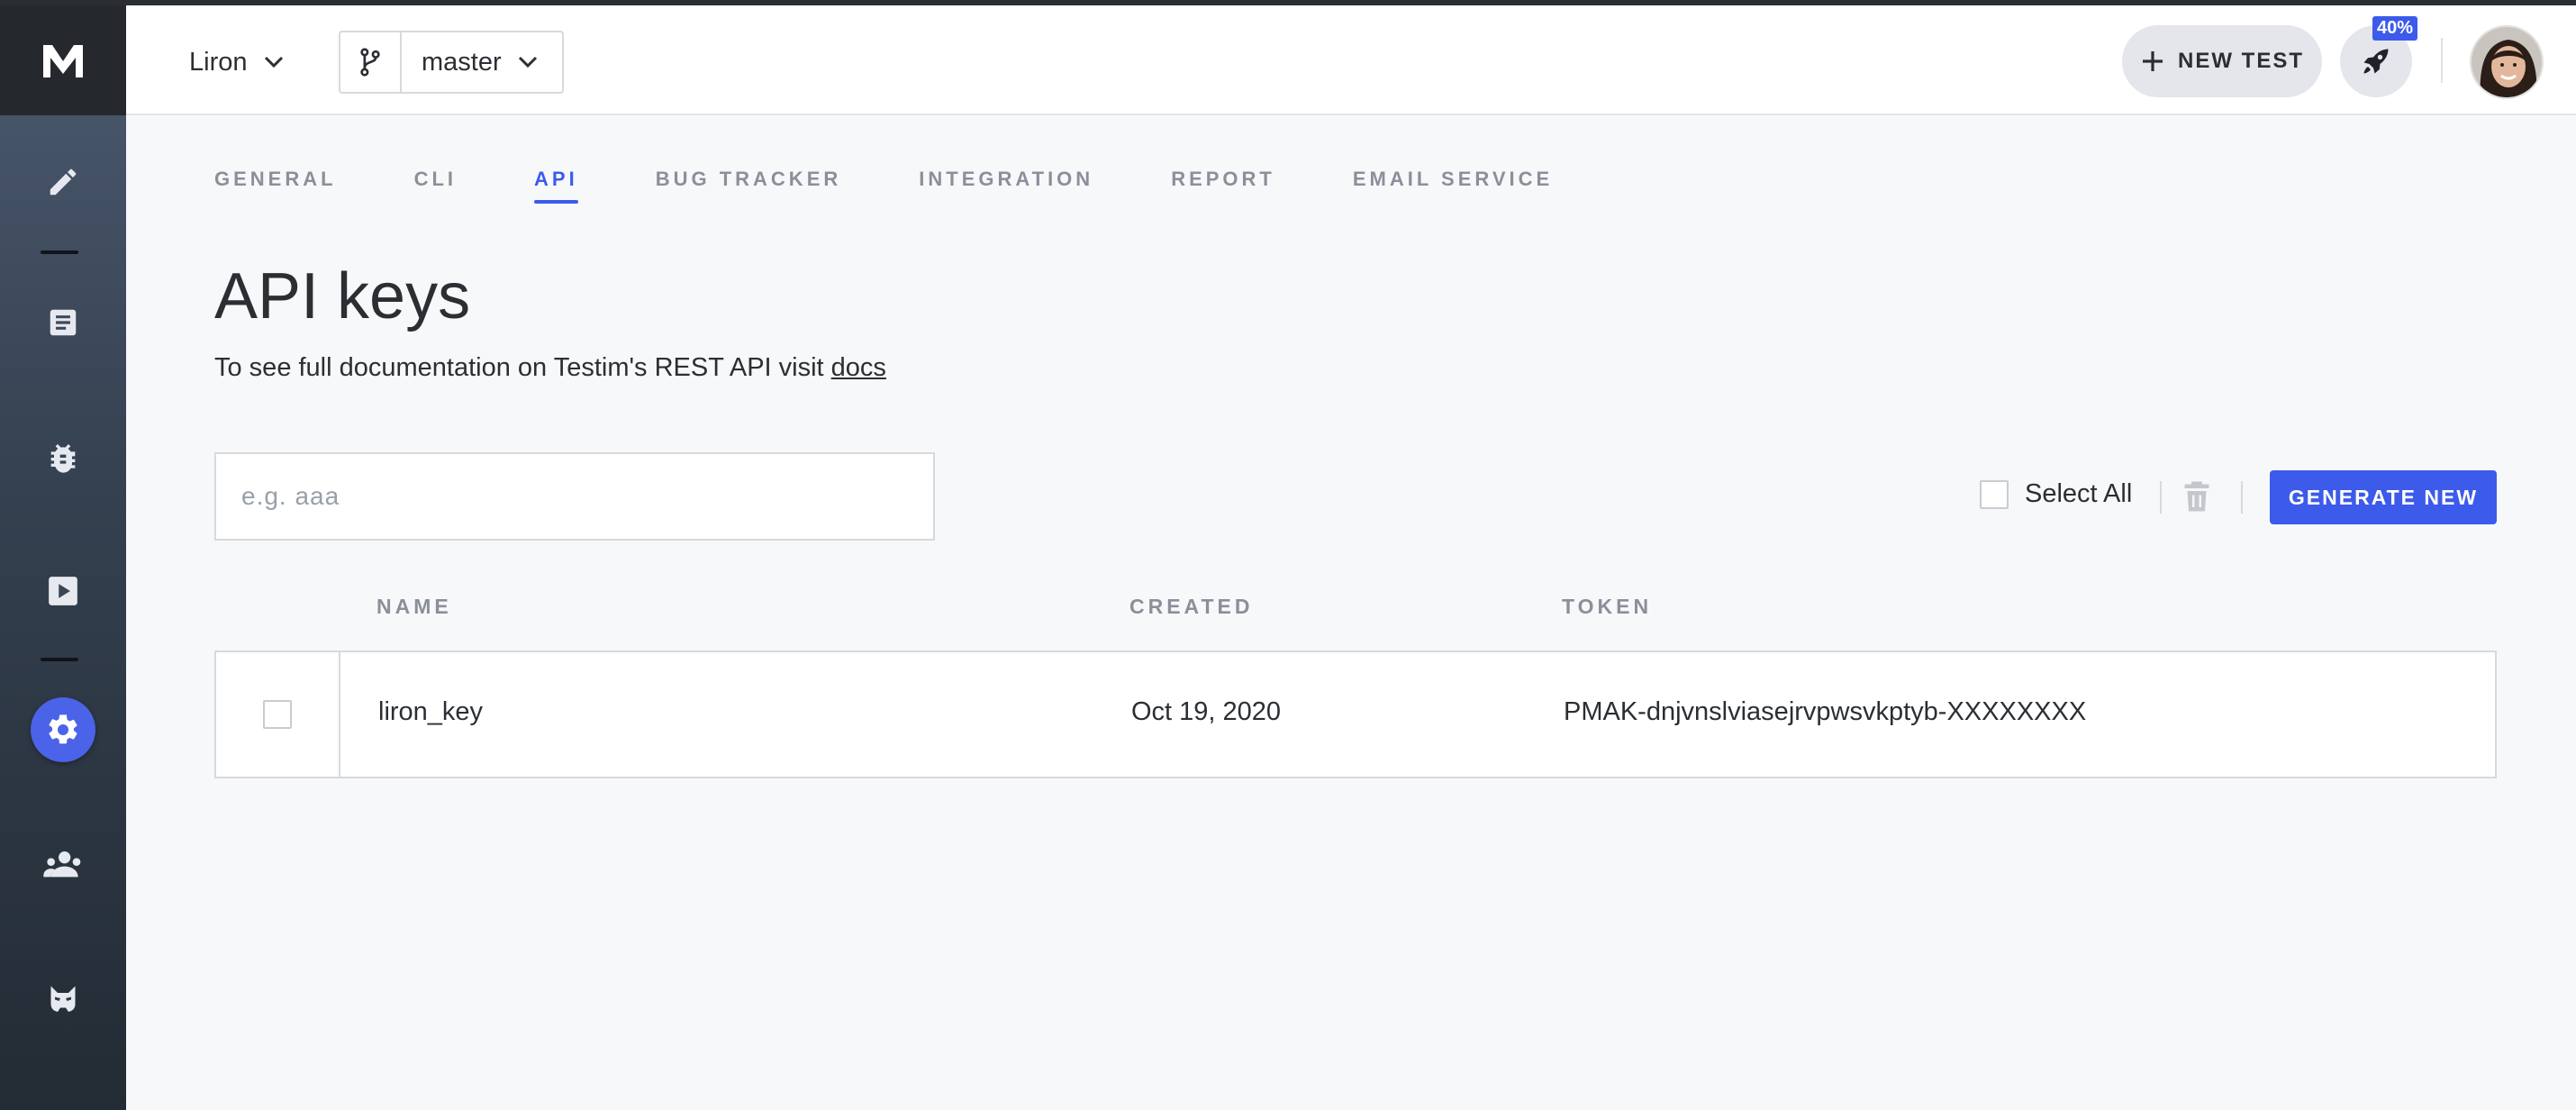  I want to click on key-created-date: Oct 19, 2020, so click(1206, 711).